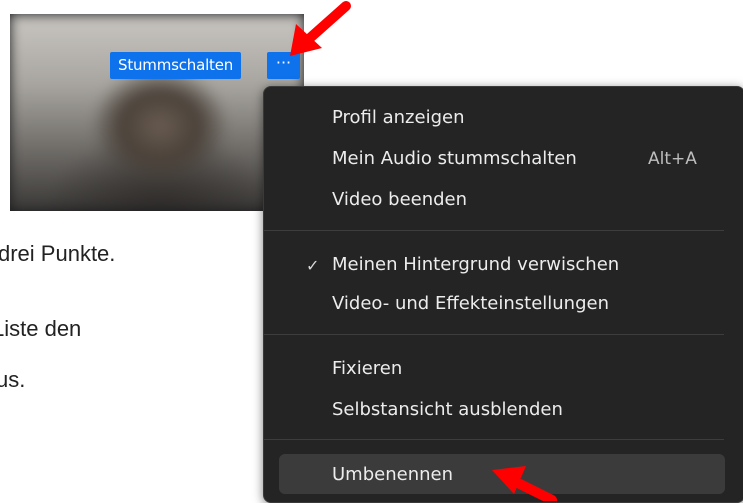  What do you see at coordinates (470, 303) in the screenshot?
I see `menu-item-video-effects-settings: Video- und Effekteinstellungen` at bounding box center [470, 303].